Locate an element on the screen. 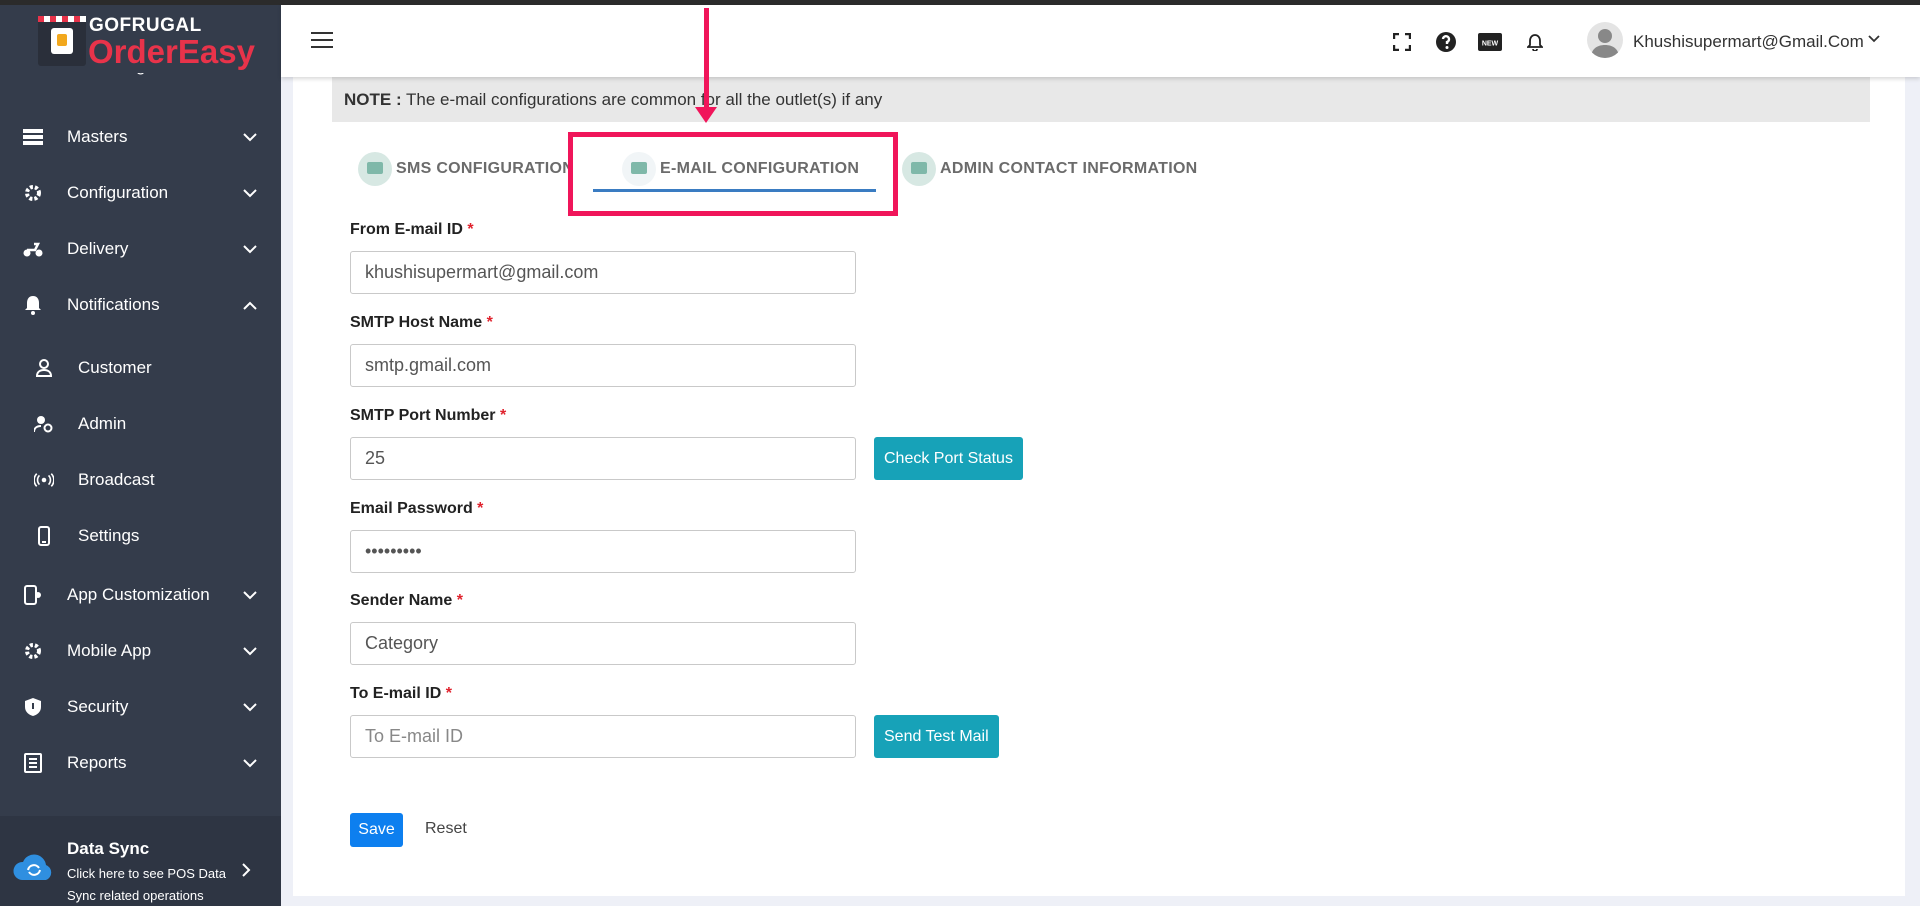 Image resolution: width=1920 pixels, height=906 pixels. email-password-label: Email Password * is located at coordinates (417, 508).